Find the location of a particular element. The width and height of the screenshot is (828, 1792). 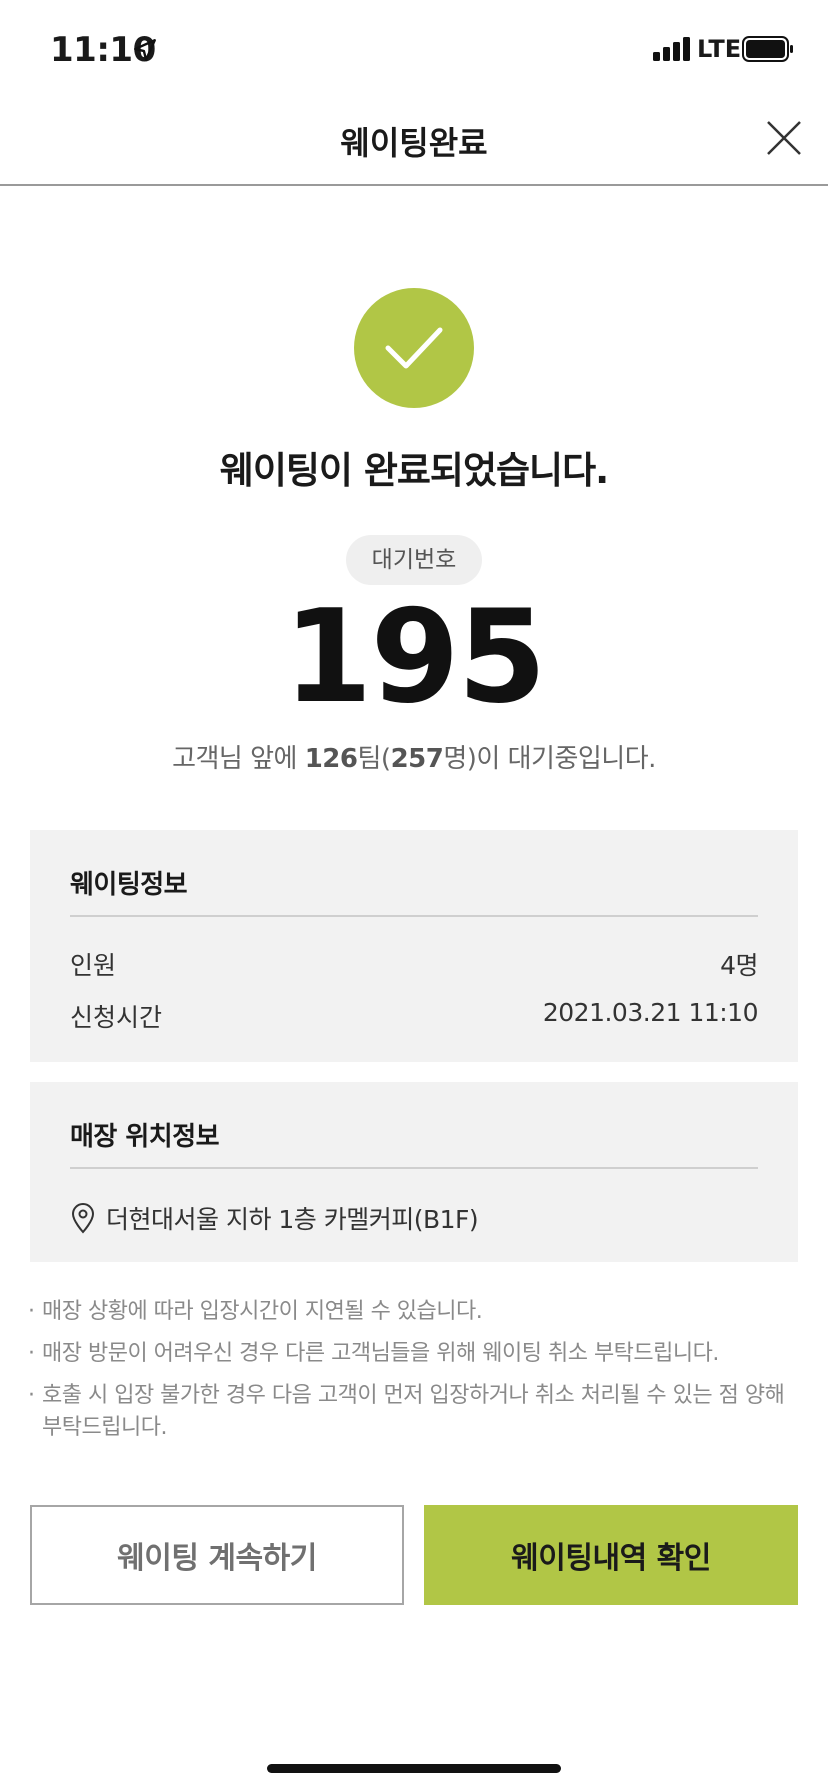

home-indicator is located at coordinates (414, 1768).